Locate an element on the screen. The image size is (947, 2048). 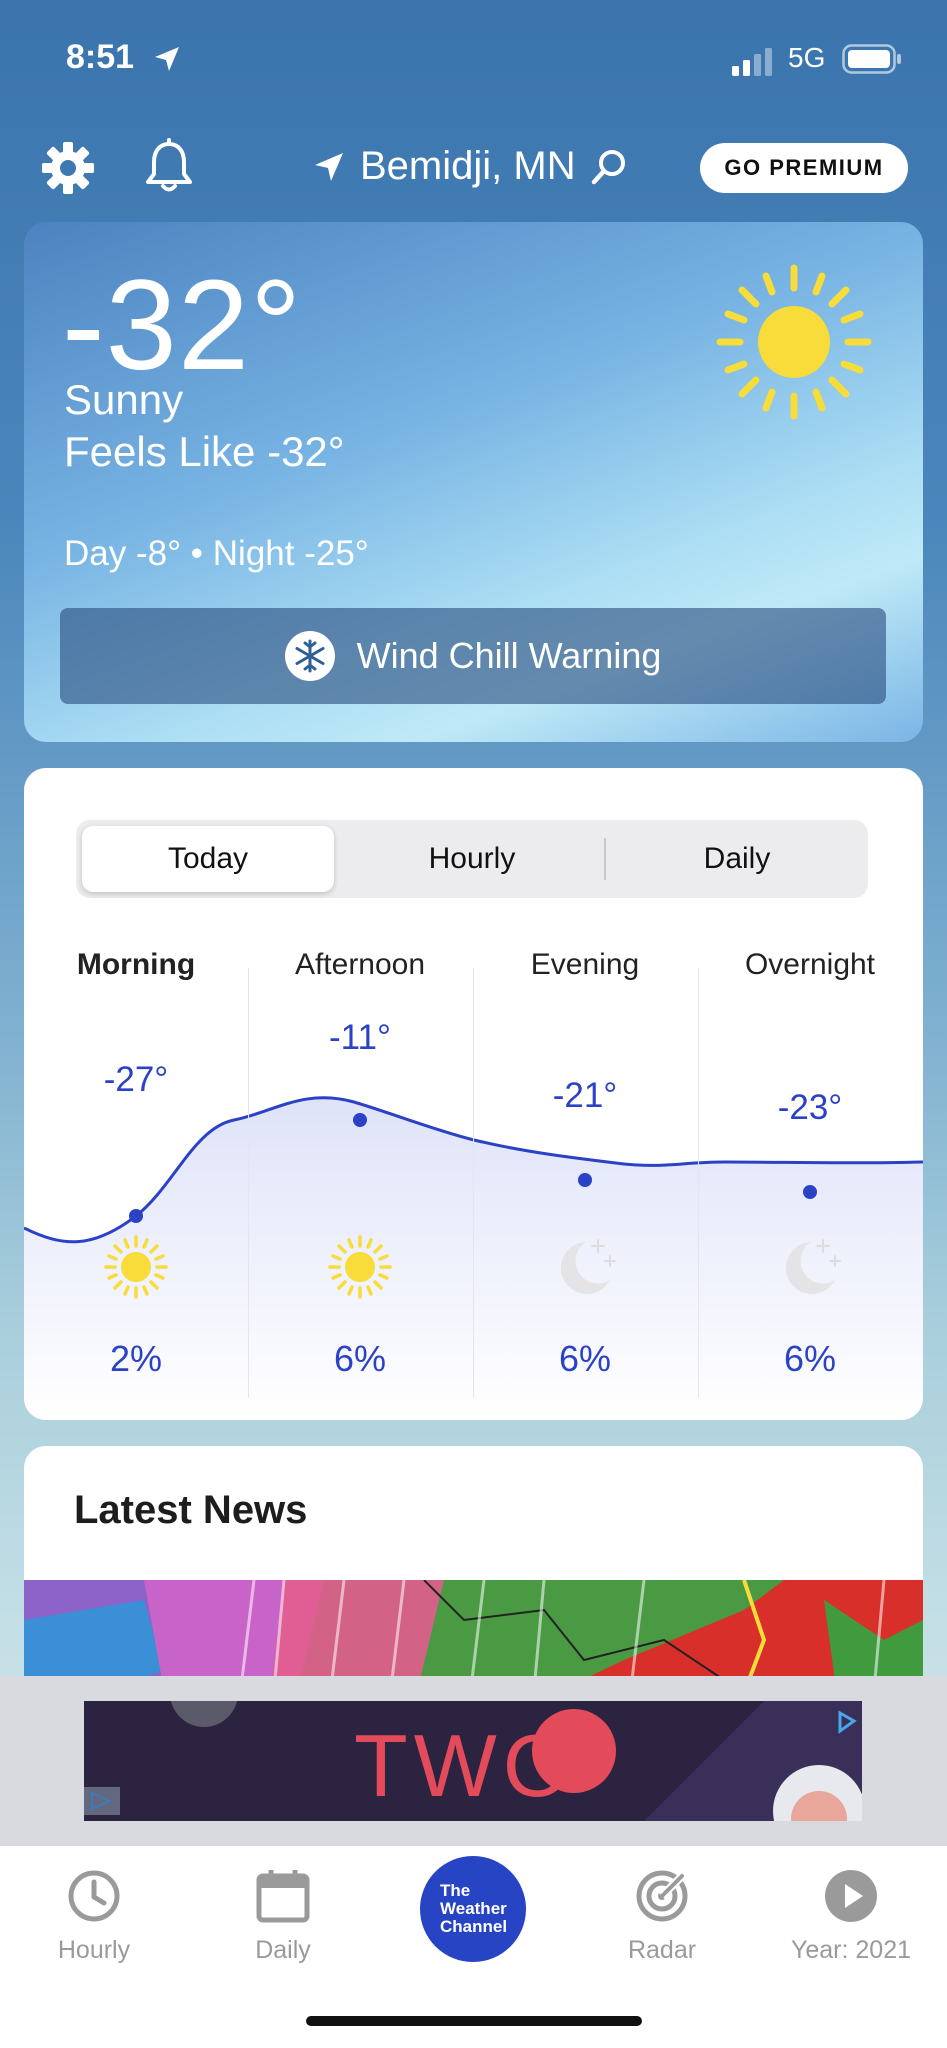
tab-bar-year-2021: Year: 2021 is located at coordinates (851, 1916).